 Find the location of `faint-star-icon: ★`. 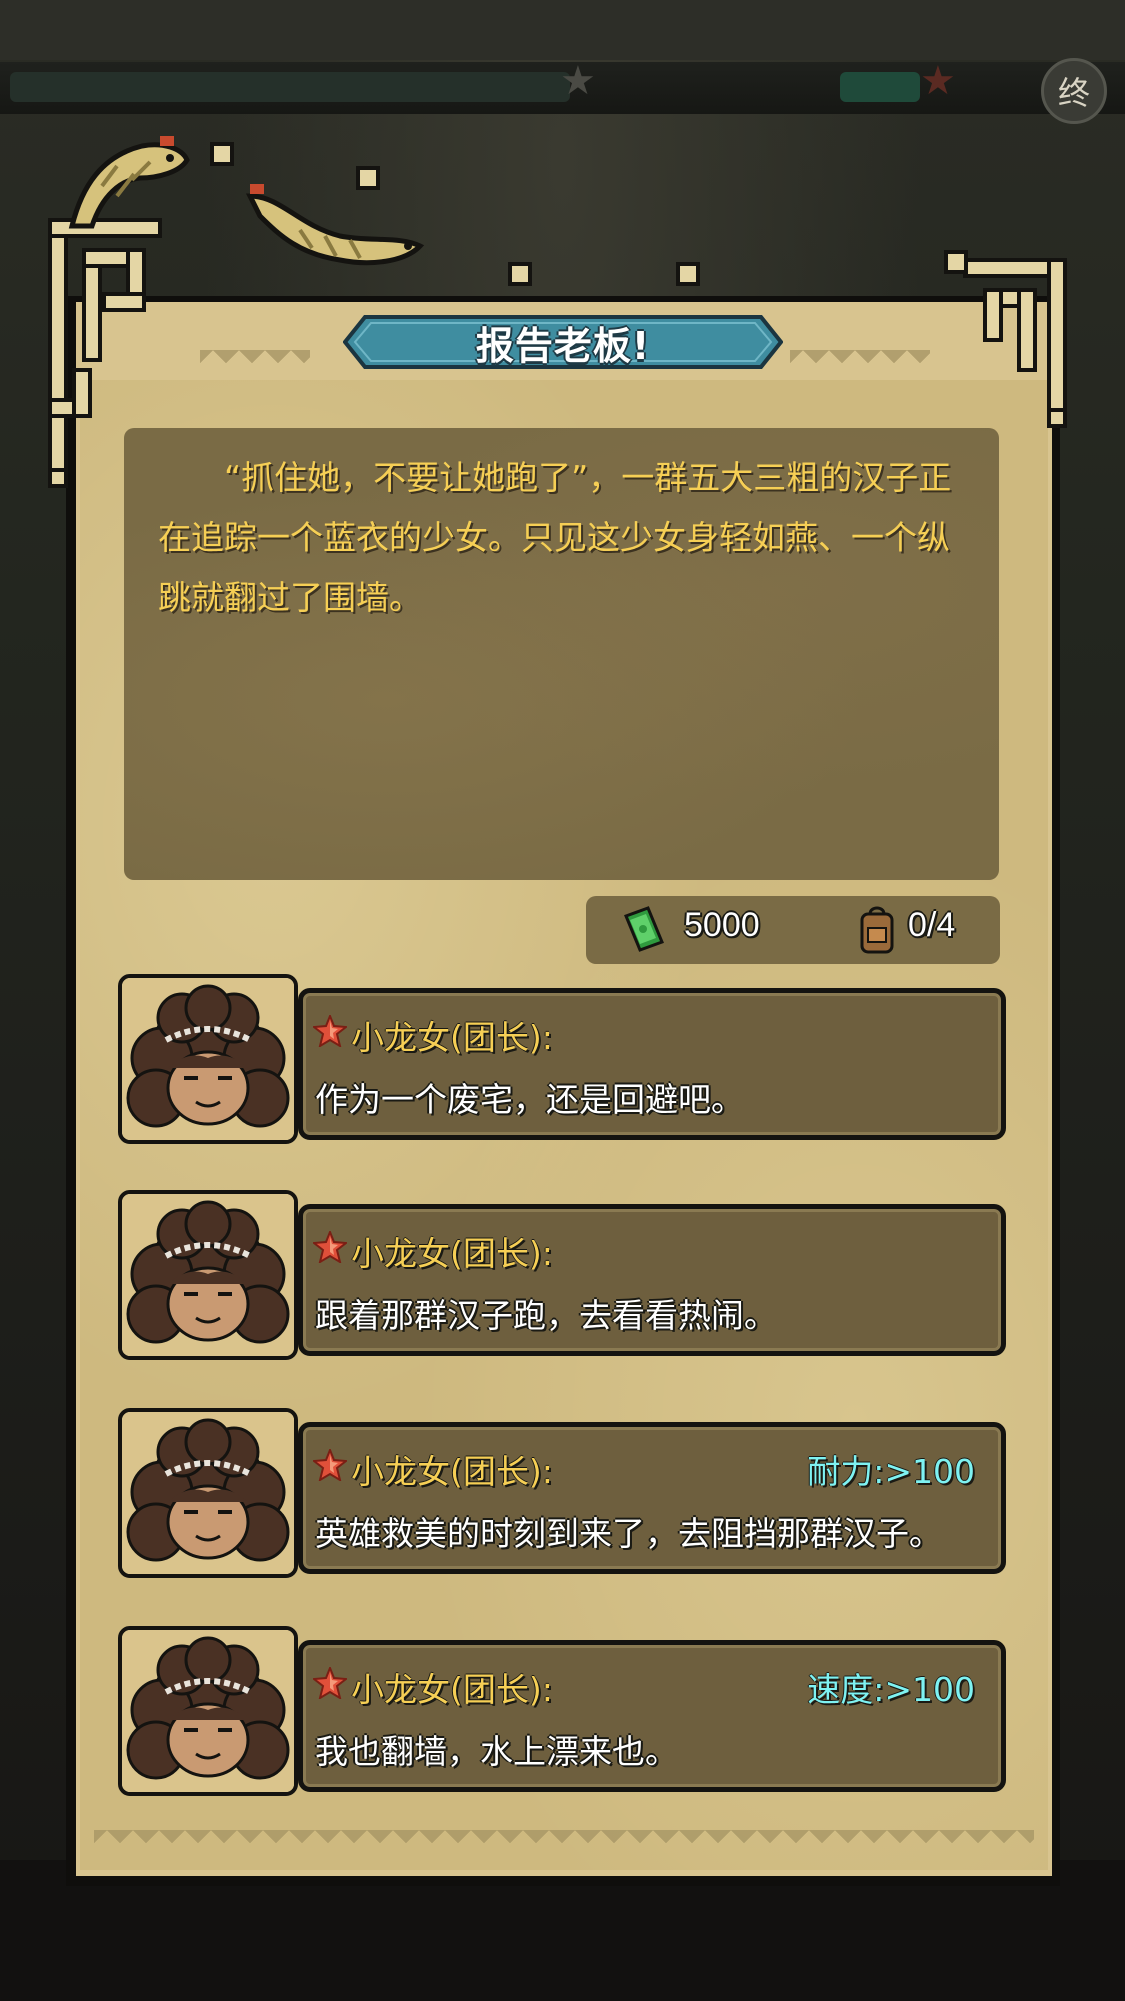

faint-star-icon: ★ is located at coordinates (578, 81).